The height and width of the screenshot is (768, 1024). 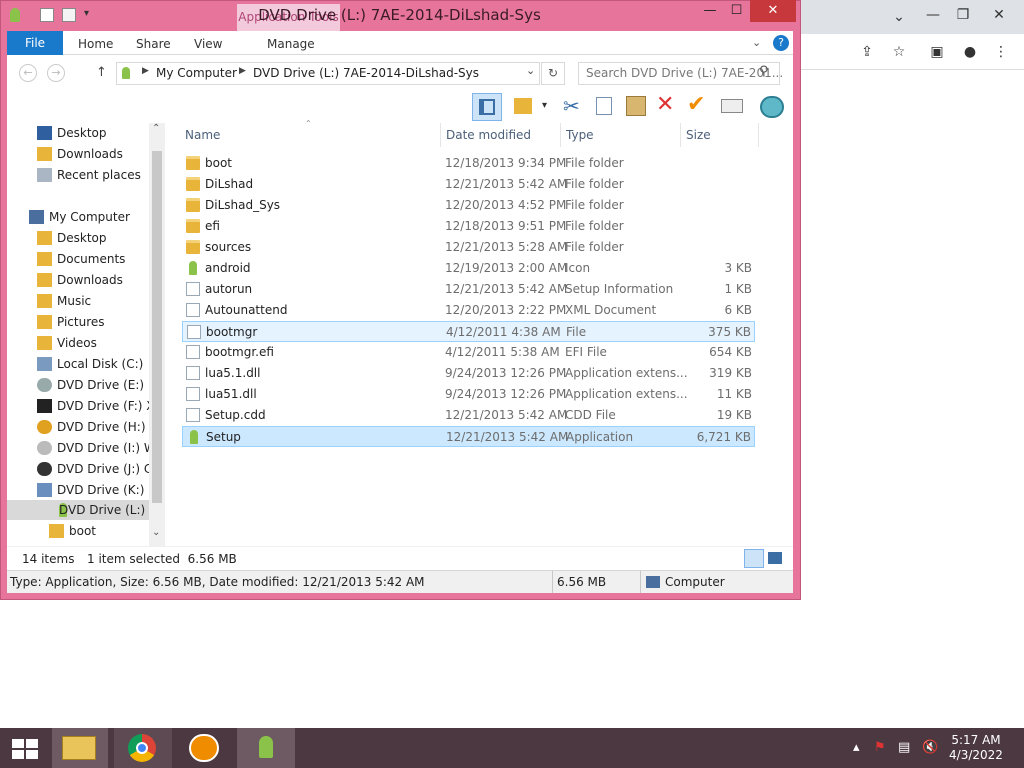 I want to click on taskbar-media, so click(x=205, y=748).